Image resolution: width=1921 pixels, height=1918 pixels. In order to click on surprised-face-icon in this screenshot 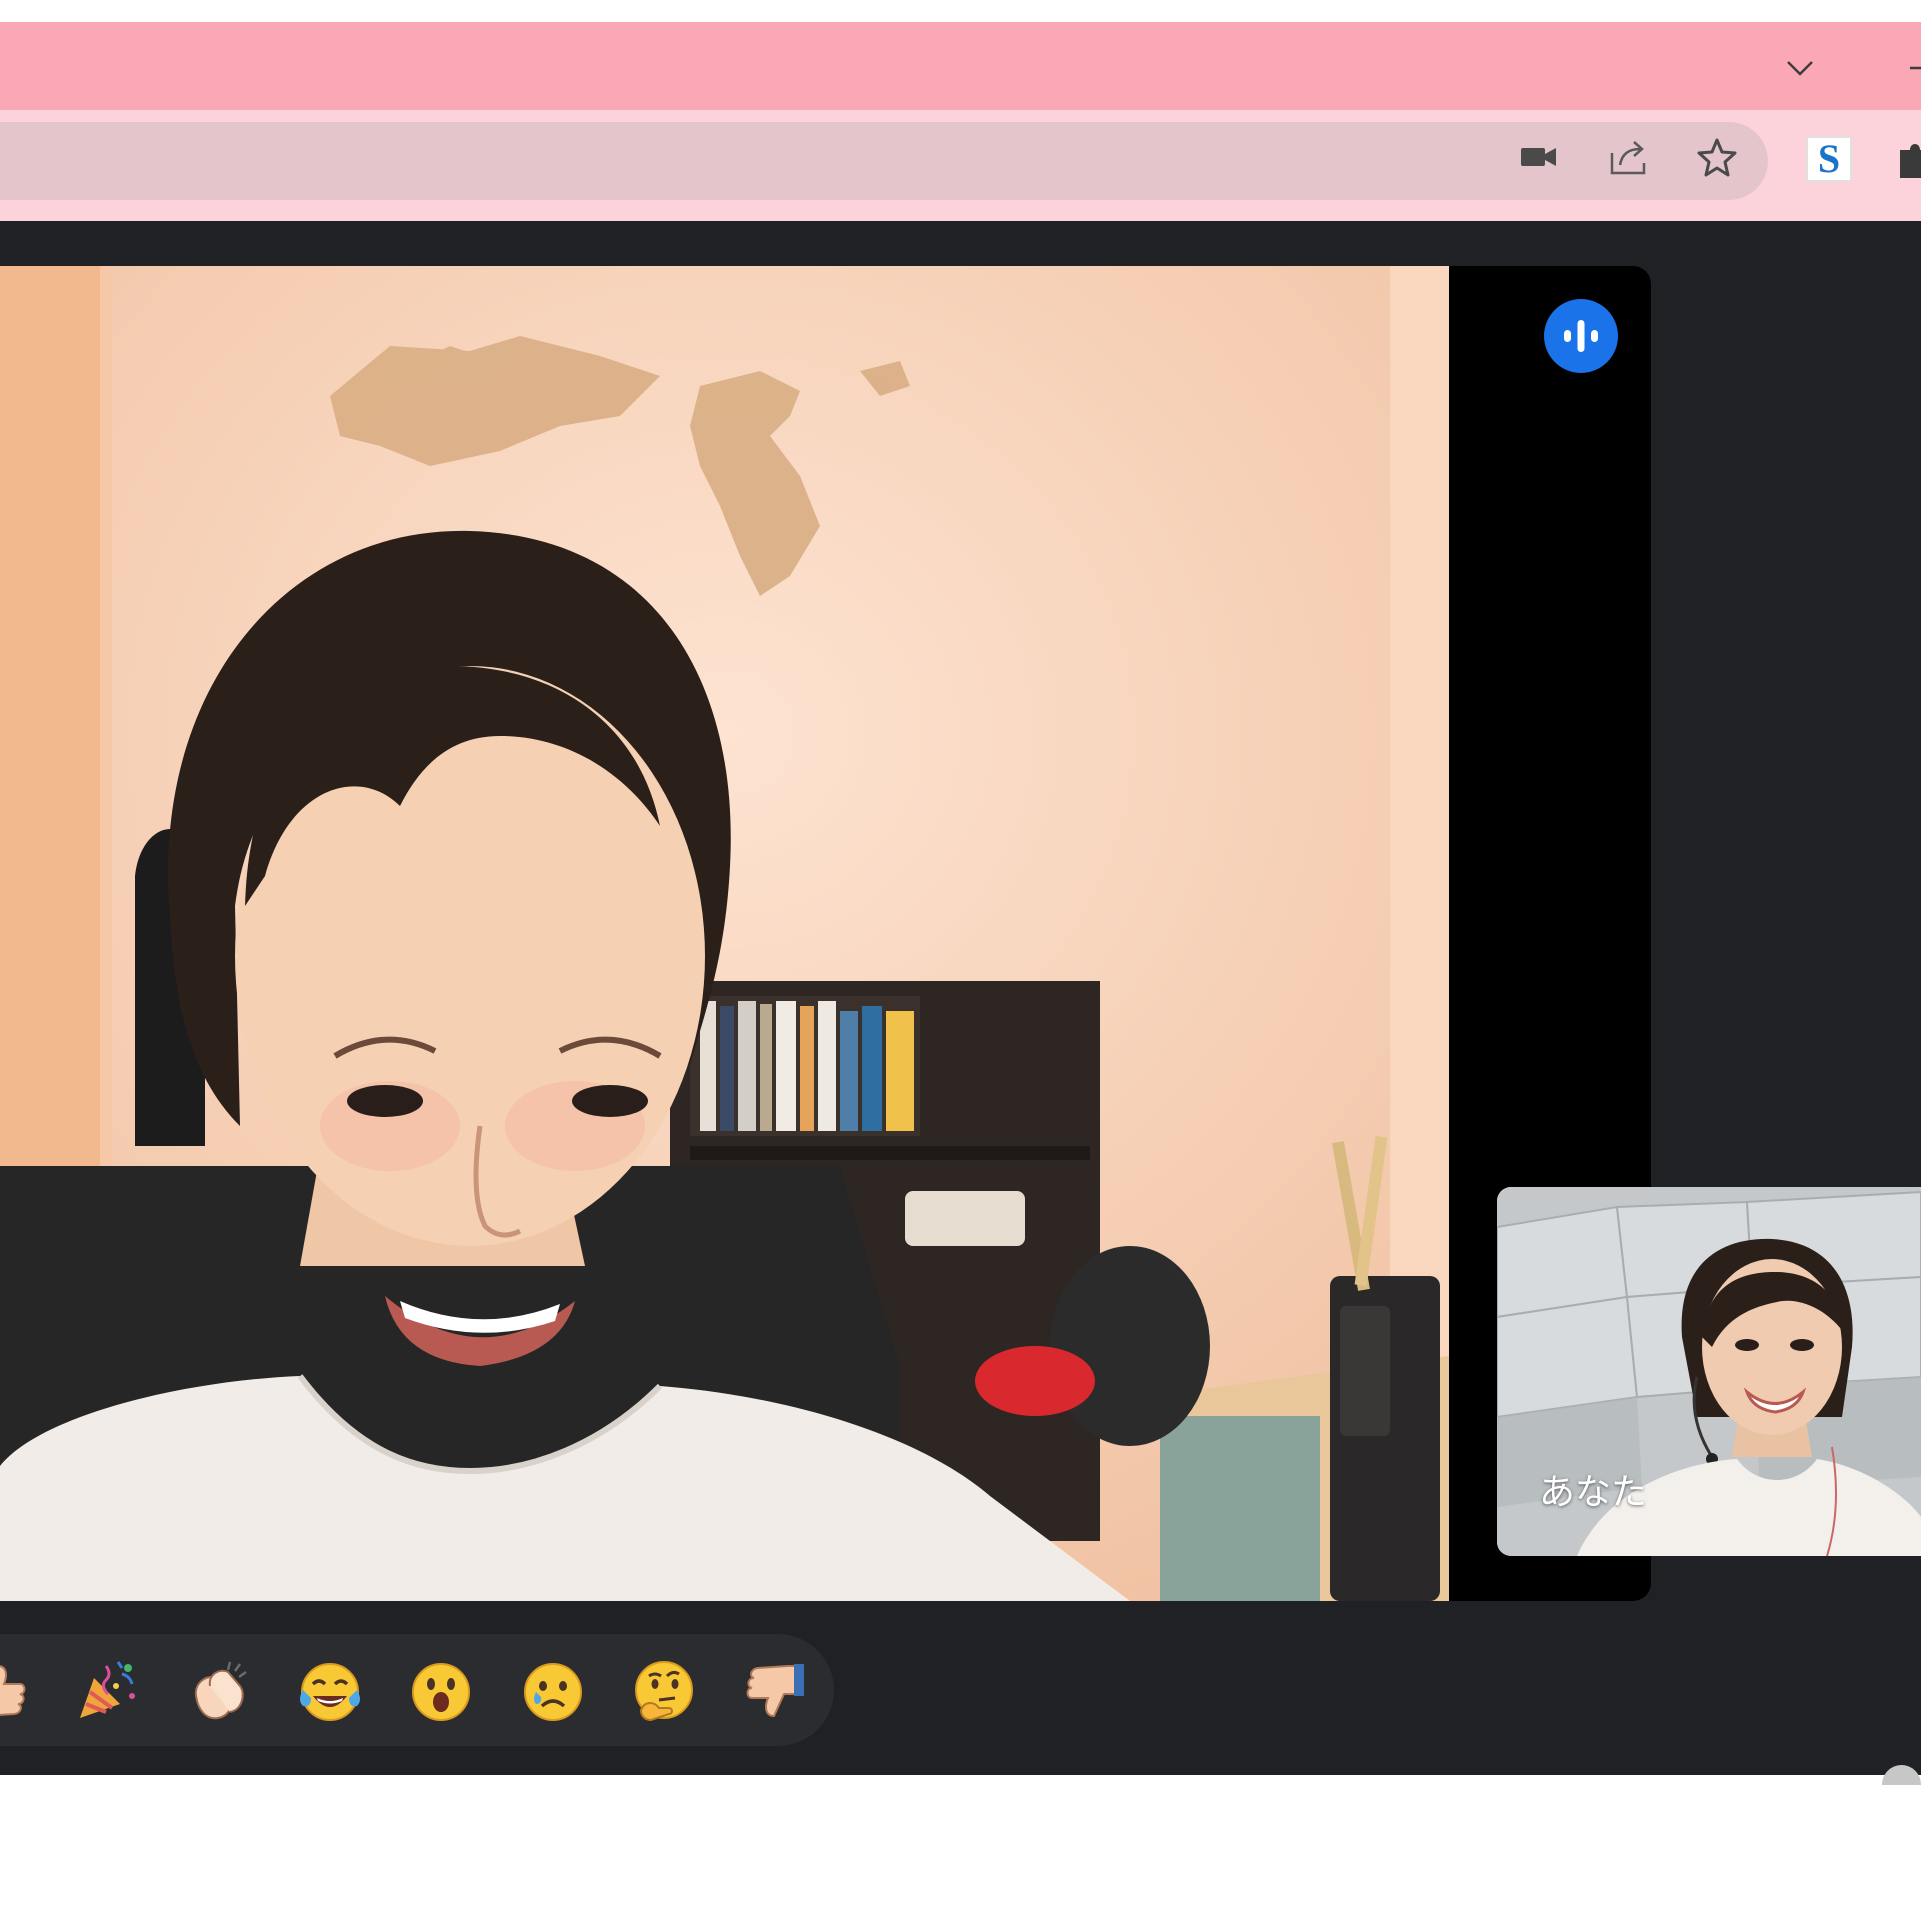, I will do `click(441, 1692)`.